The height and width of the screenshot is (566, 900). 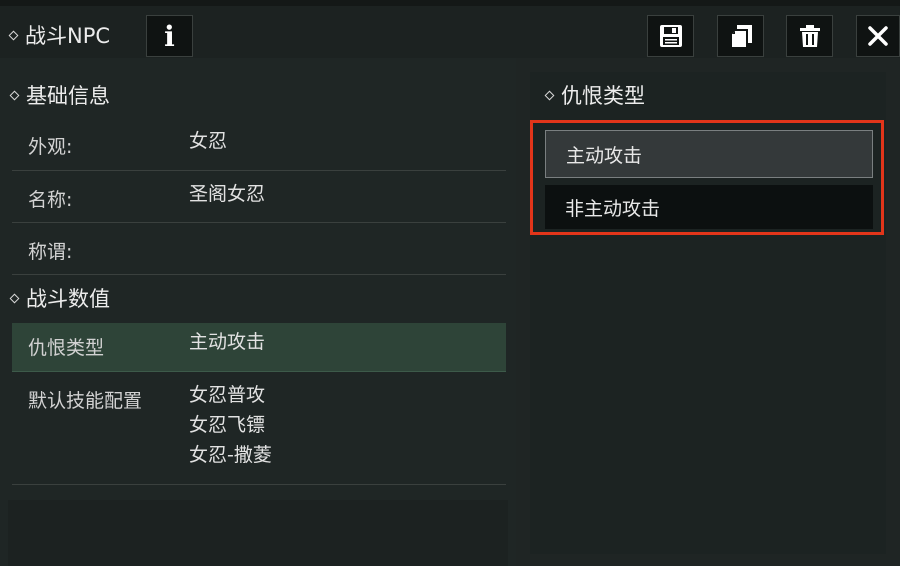 I want to click on close-button, so click(x=878, y=36).